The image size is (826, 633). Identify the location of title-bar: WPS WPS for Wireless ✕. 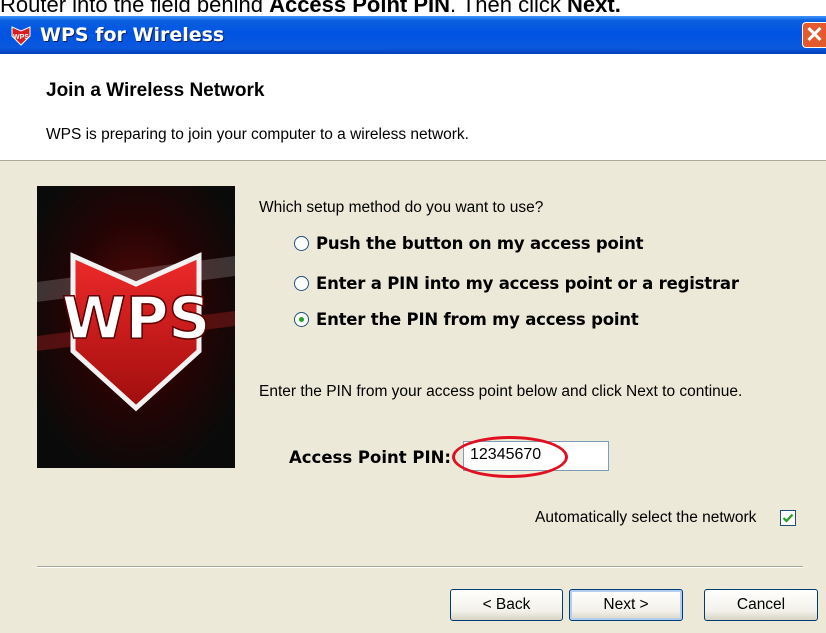
(413, 35).